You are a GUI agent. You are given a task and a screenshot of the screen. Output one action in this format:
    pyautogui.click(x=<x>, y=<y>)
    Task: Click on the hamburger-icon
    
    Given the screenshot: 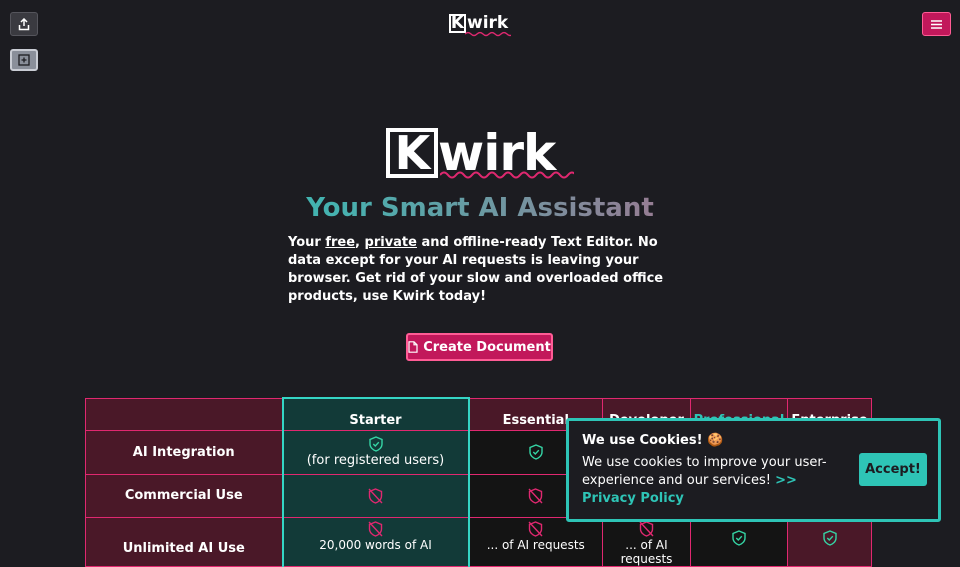 What is the action you would take?
    pyautogui.click(x=936, y=24)
    